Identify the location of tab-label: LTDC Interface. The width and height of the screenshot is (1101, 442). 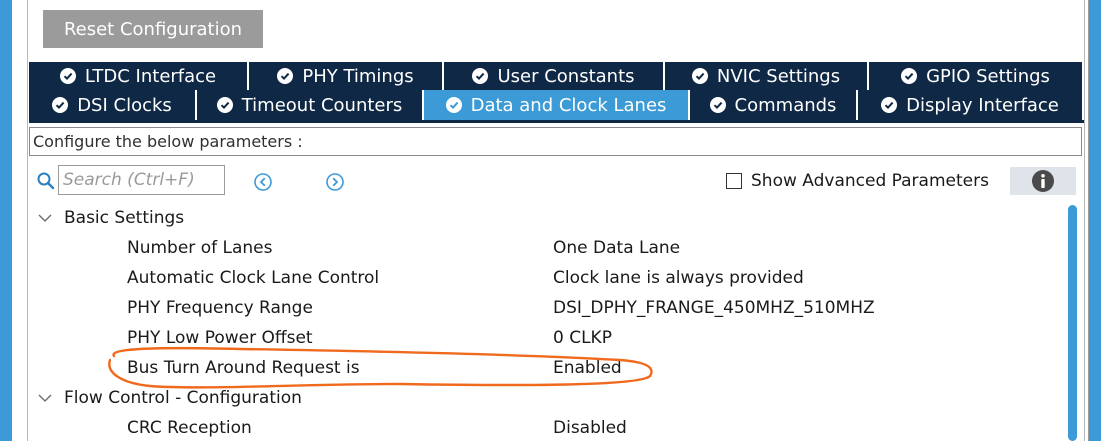
(150, 76).